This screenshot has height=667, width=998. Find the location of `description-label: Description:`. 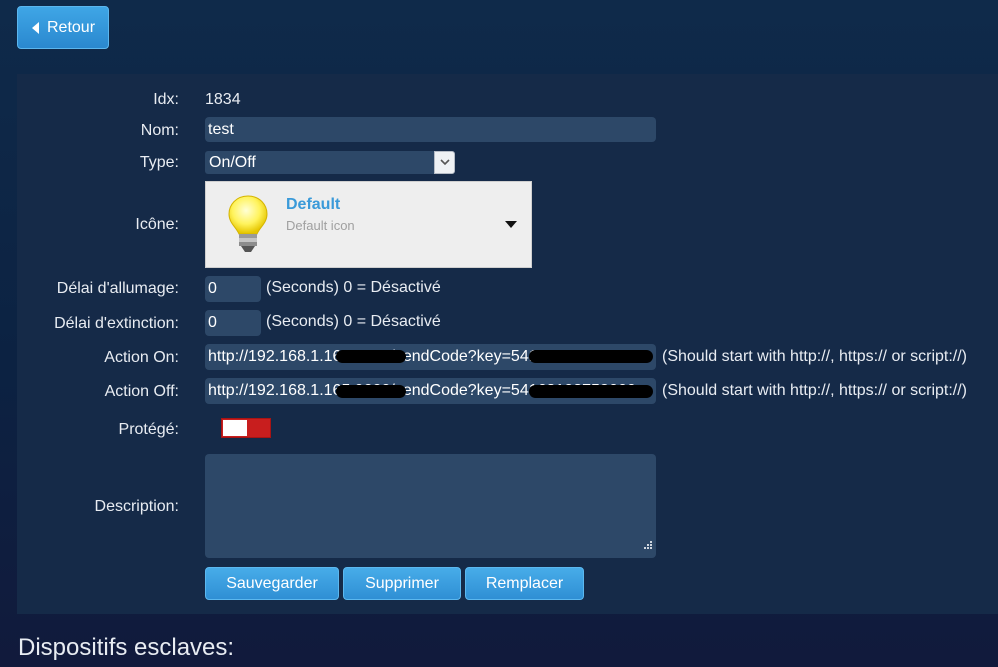

description-label: Description: is located at coordinates (136, 506).